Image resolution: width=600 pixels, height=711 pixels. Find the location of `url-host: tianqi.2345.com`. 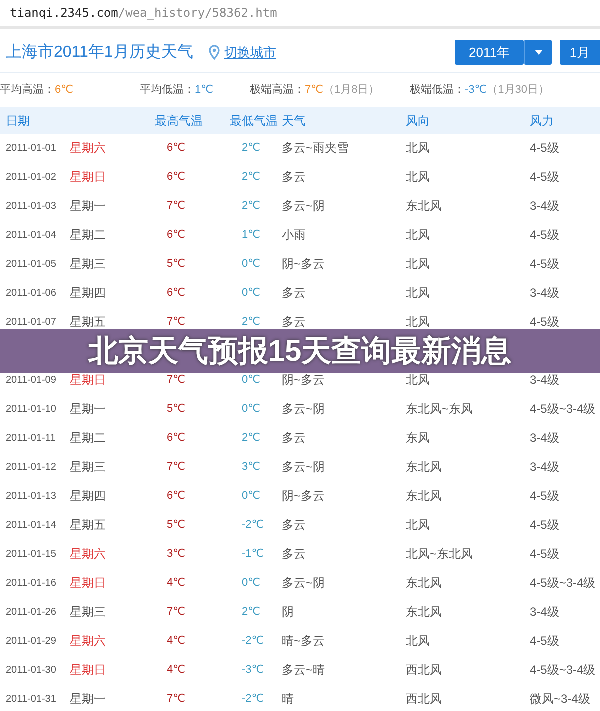

url-host: tianqi.2345.com is located at coordinates (64, 13).